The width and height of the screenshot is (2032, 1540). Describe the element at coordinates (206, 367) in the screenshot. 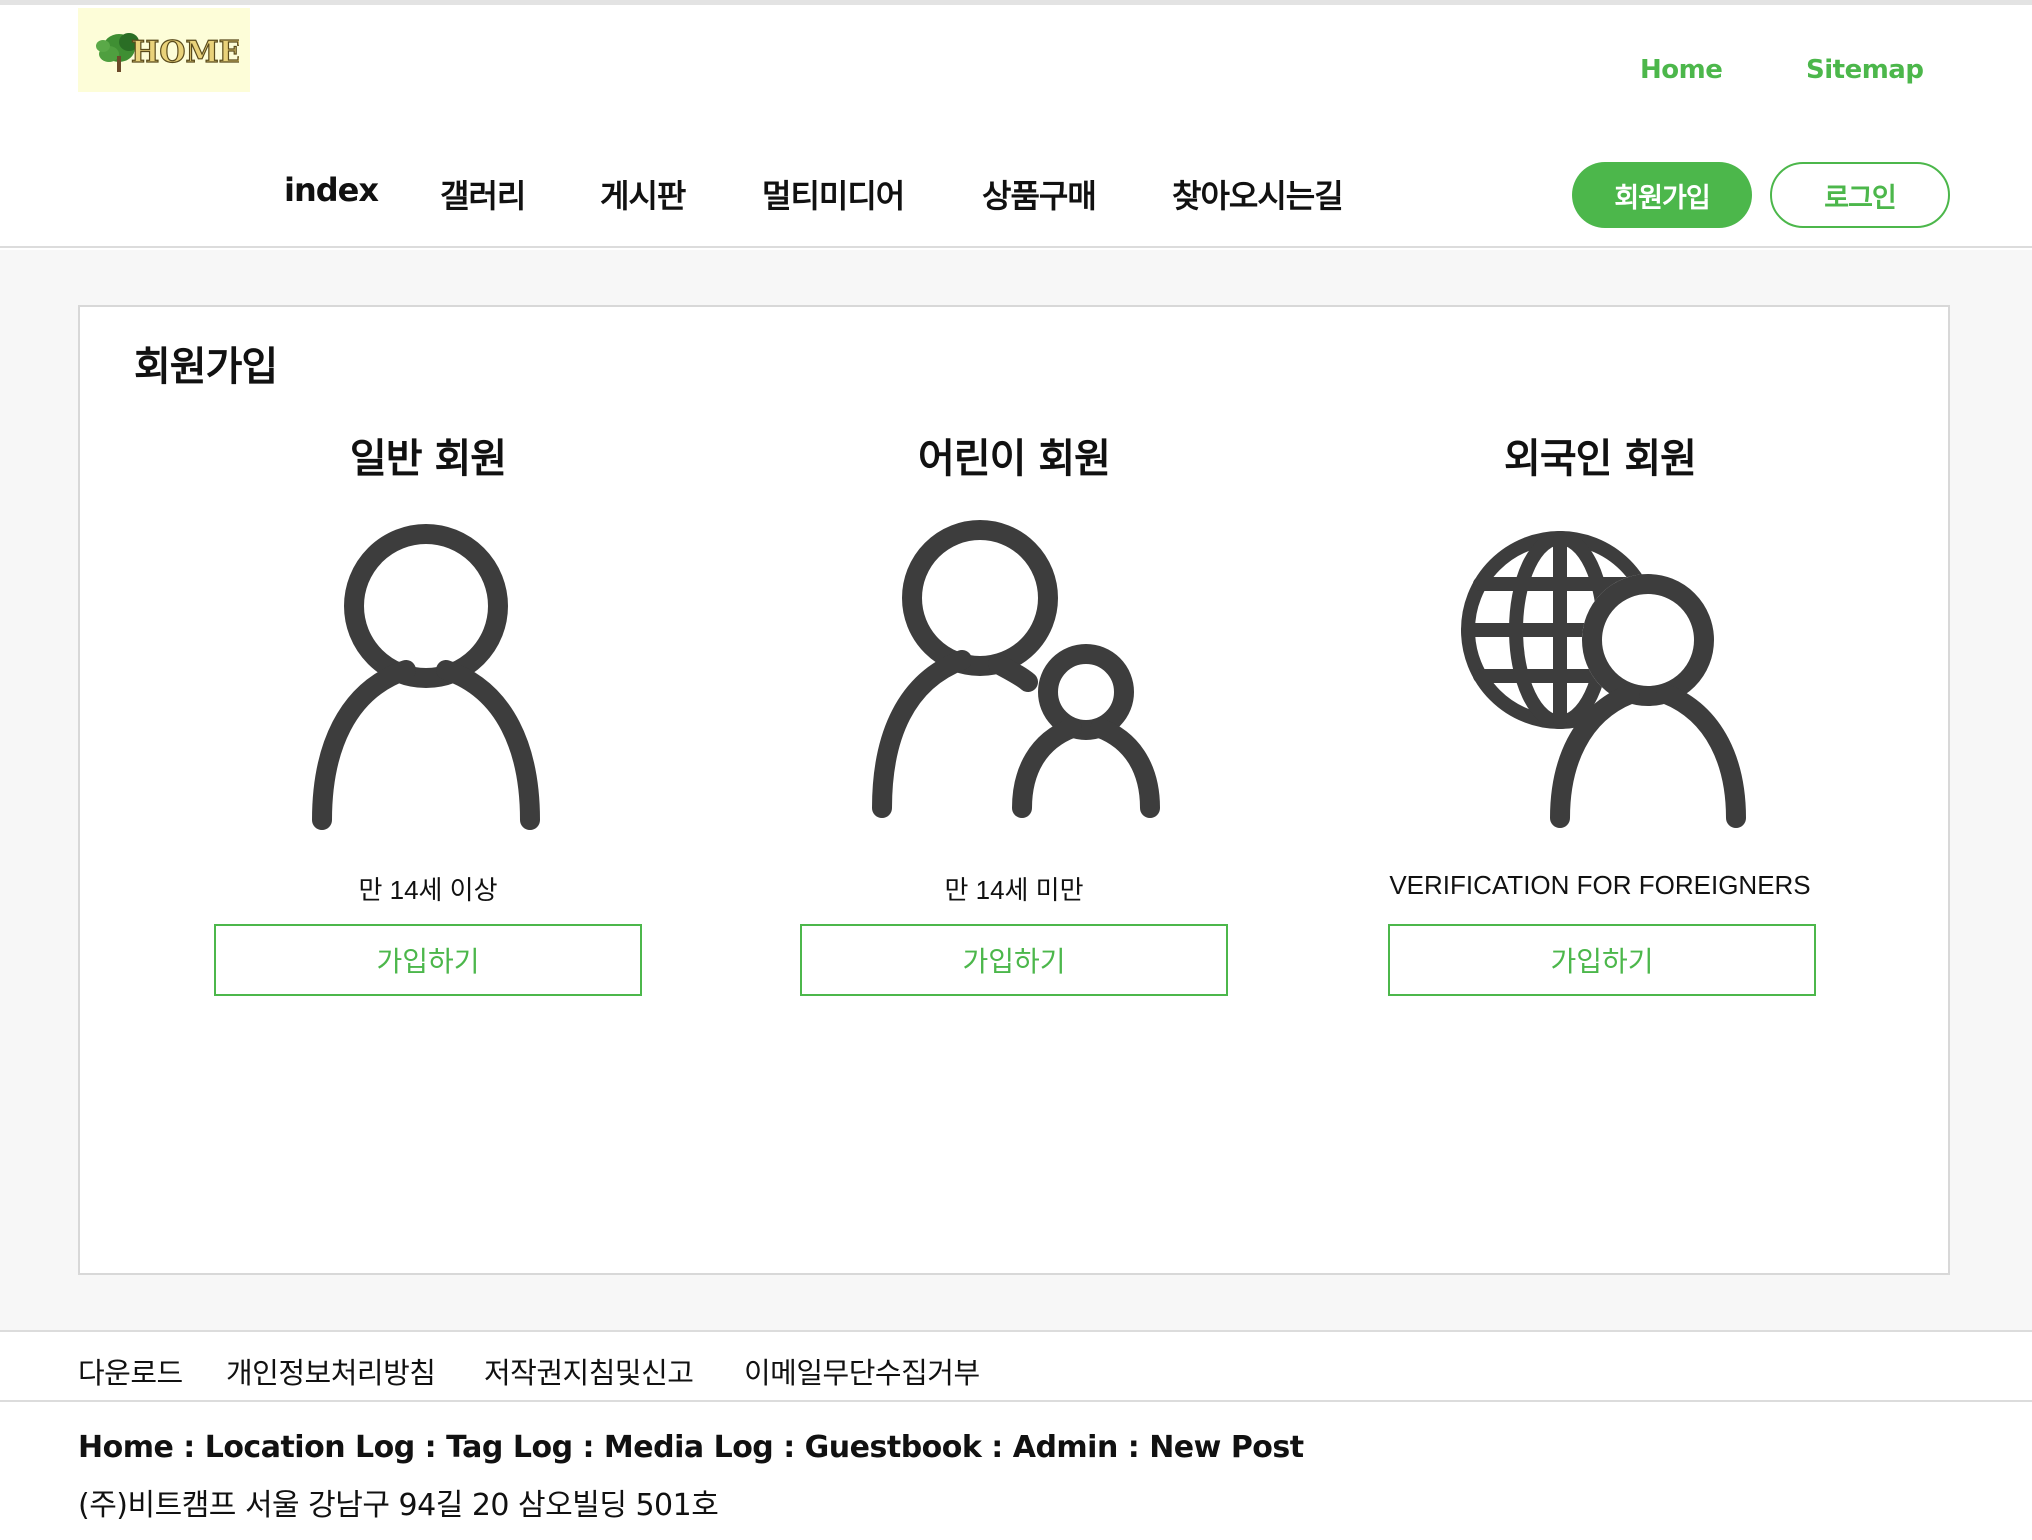

I see `page-title: 회원가입` at that location.